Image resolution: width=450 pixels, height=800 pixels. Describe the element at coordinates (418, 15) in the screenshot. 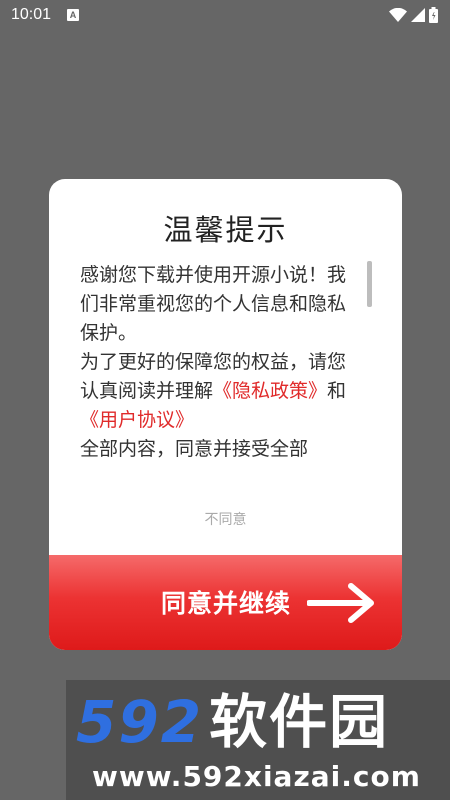

I see `cellular-signal-icon` at that location.